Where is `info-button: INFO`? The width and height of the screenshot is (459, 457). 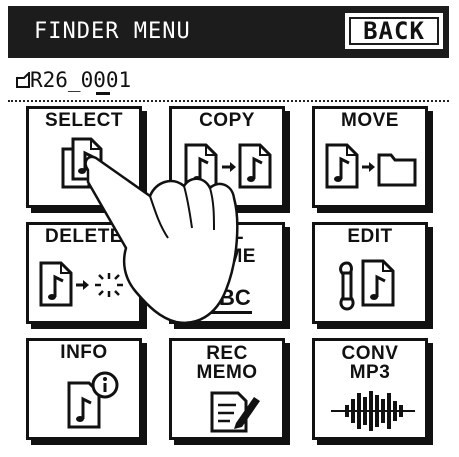
info-button: INFO is located at coordinates (84, 389).